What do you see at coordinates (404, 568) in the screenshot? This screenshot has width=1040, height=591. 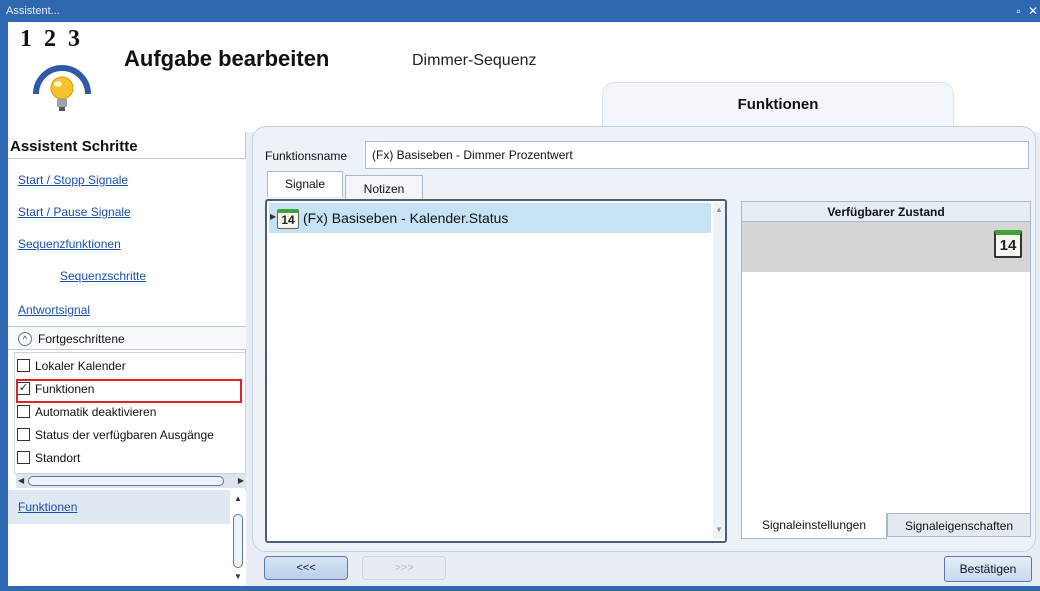 I see `next-button: >>>` at bounding box center [404, 568].